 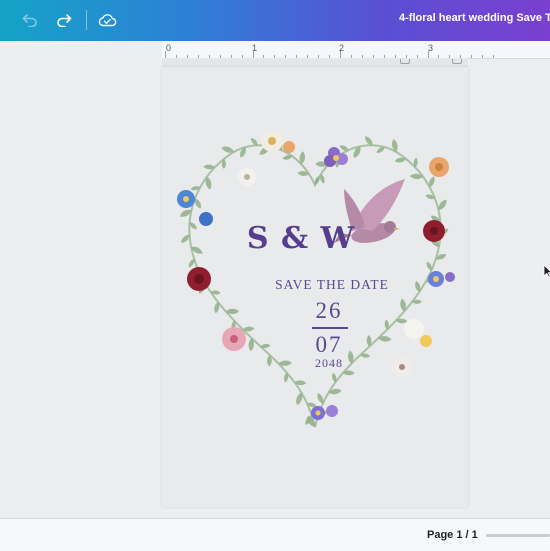 I want to click on toolbar-divider, so click(x=86, y=20).